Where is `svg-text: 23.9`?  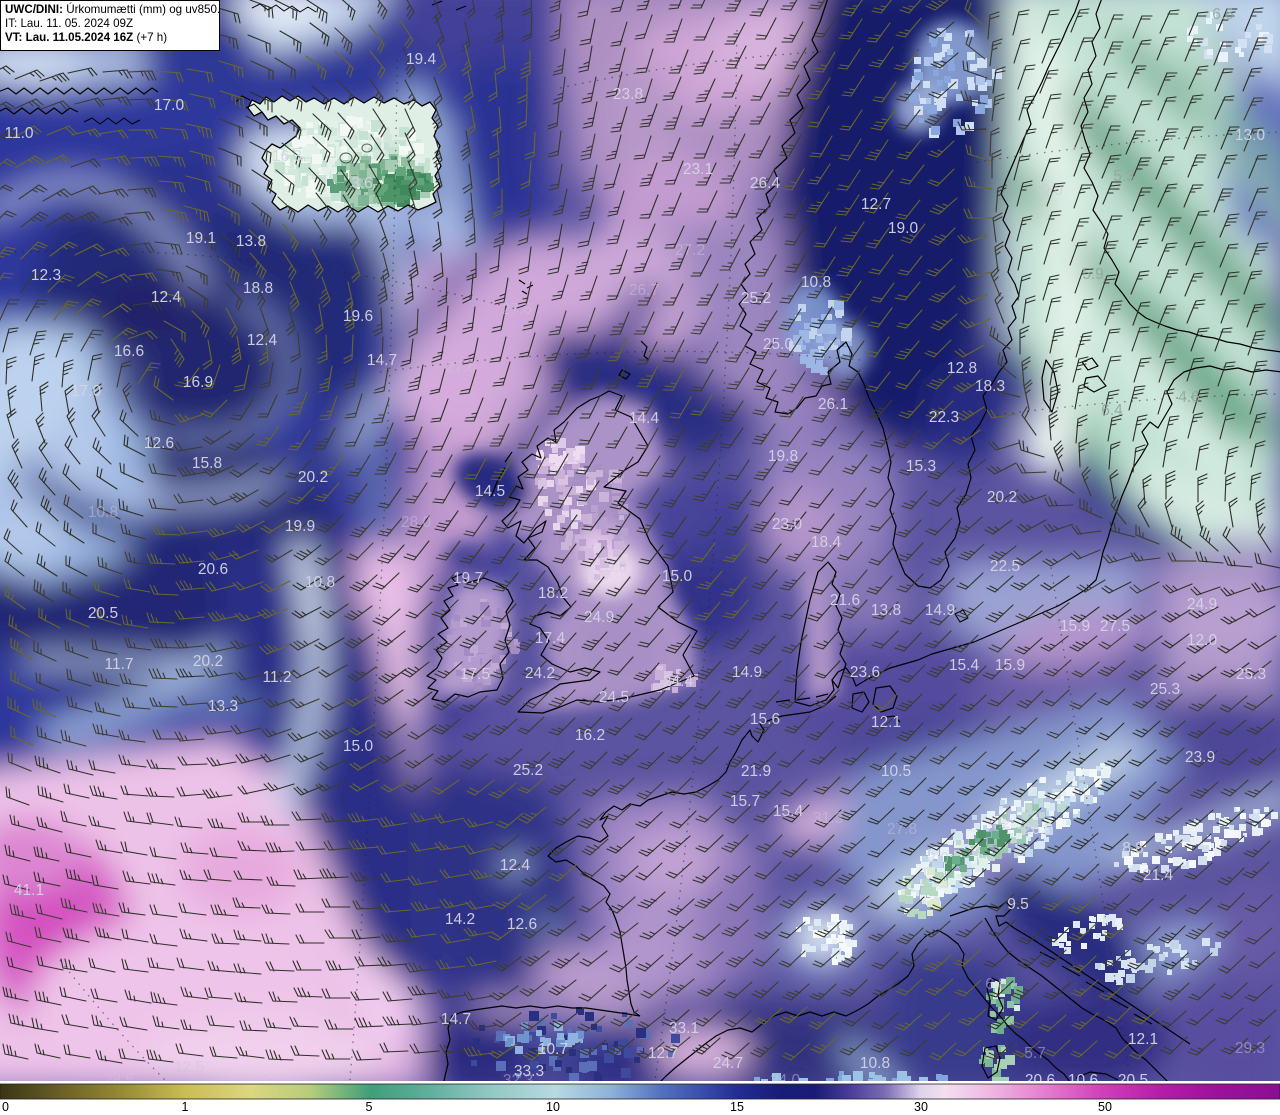 svg-text: 23.9 is located at coordinates (1200, 757).